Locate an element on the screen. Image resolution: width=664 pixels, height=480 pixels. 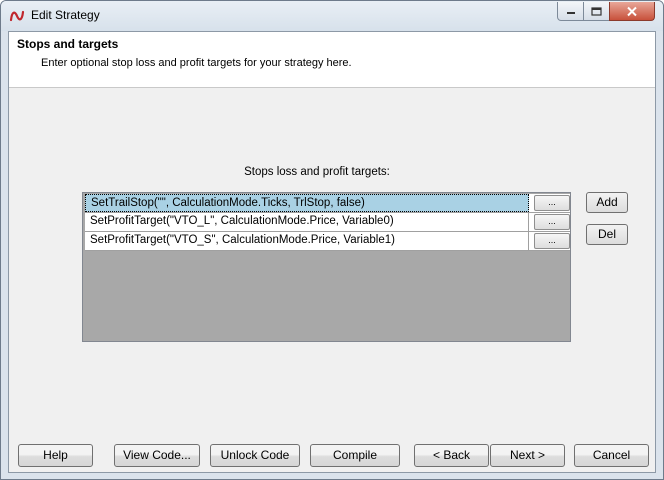
compile-button: Compile is located at coordinates (355, 455).